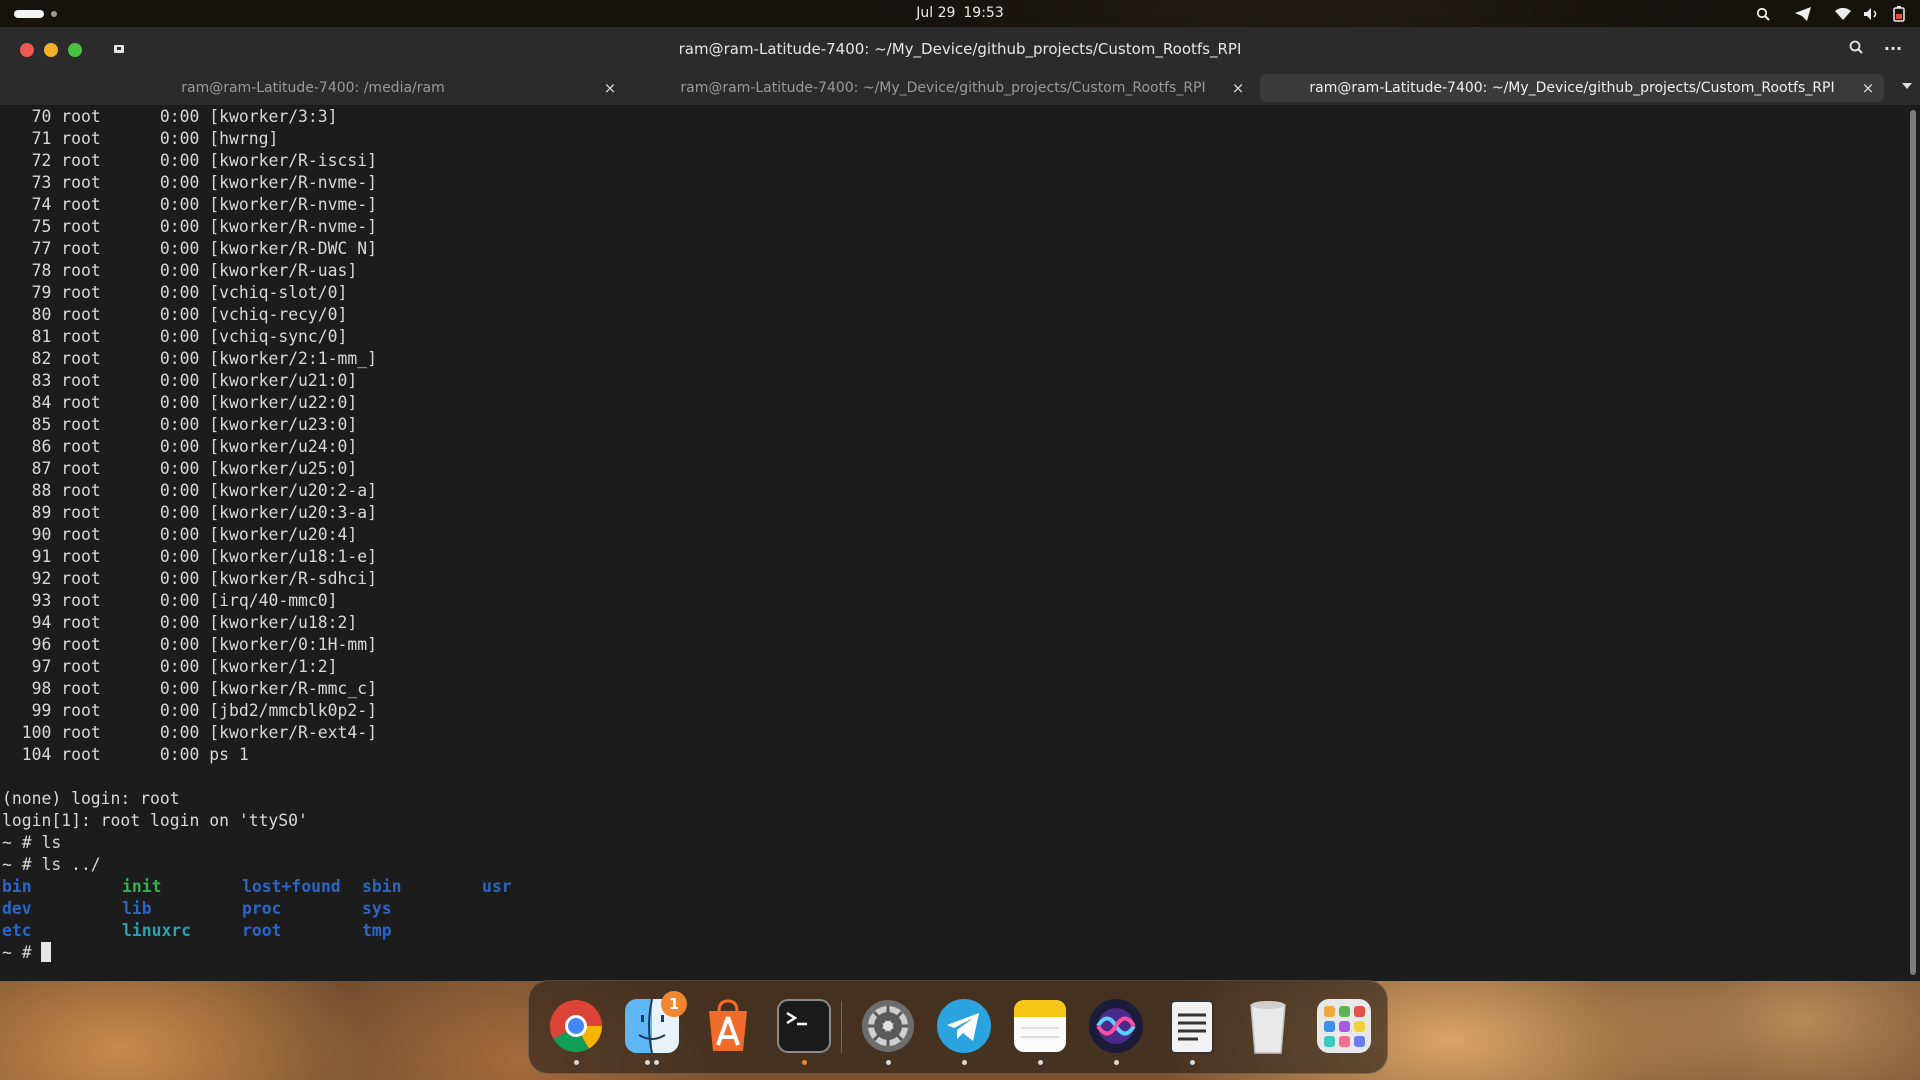 Image resolution: width=1920 pixels, height=1080 pixels. I want to click on tab-list-dropdown-icon, so click(1907, 86).